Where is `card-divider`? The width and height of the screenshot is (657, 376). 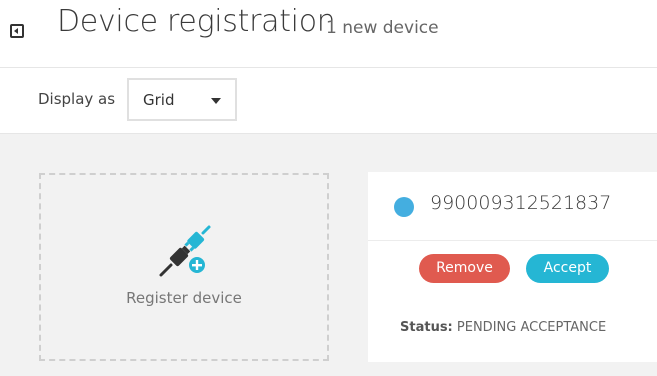
card-divider is located at coordinates (512, 240).